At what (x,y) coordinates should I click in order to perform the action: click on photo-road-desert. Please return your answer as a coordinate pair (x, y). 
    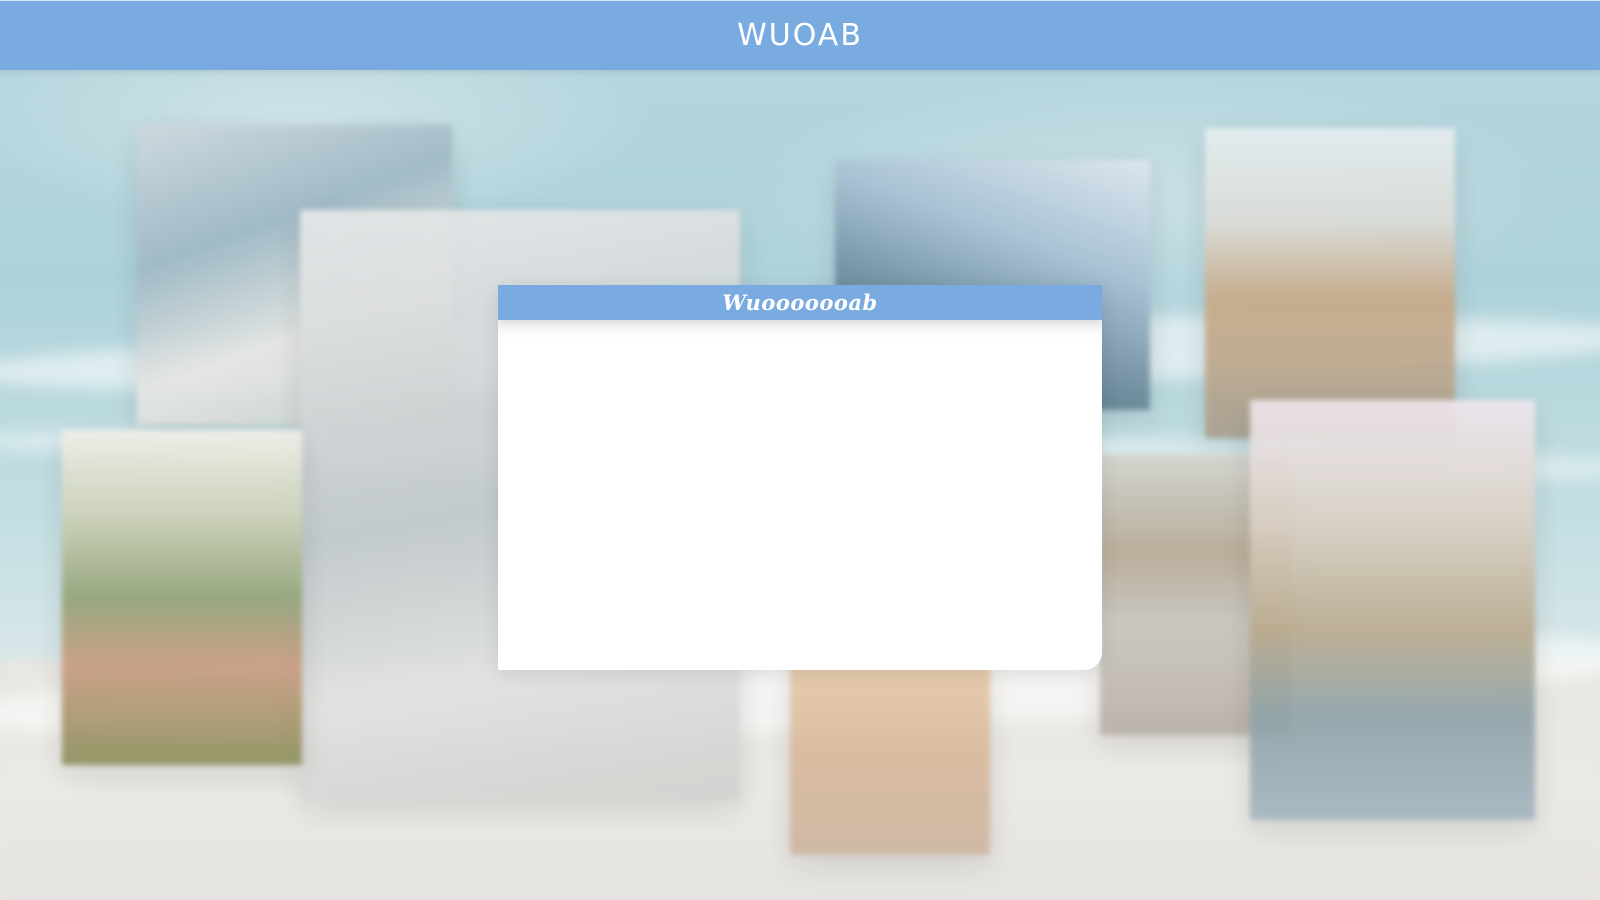
    Looking at the image, I should click on (1330, 283).